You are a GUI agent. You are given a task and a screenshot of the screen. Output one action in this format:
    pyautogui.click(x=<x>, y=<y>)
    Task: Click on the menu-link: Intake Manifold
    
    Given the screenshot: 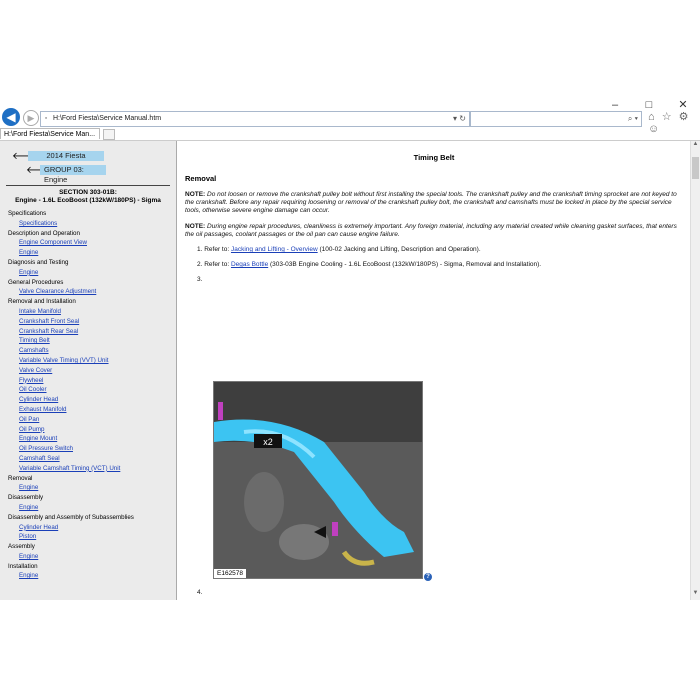 What is the action you would take?
    pyautogui.click(x=88, y=312)
    